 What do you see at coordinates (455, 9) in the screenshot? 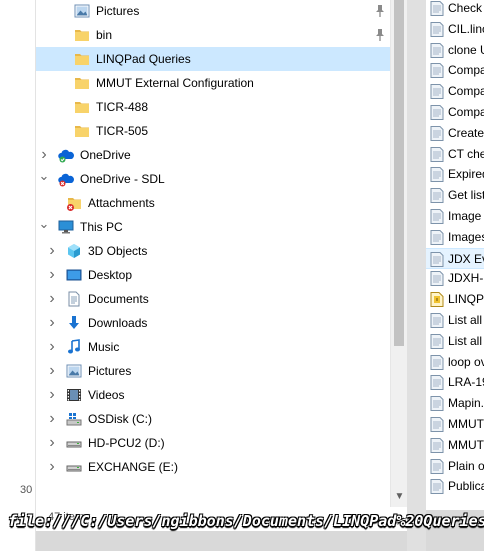
I see `file-list-item: Check` at bounding box center [455, 9].